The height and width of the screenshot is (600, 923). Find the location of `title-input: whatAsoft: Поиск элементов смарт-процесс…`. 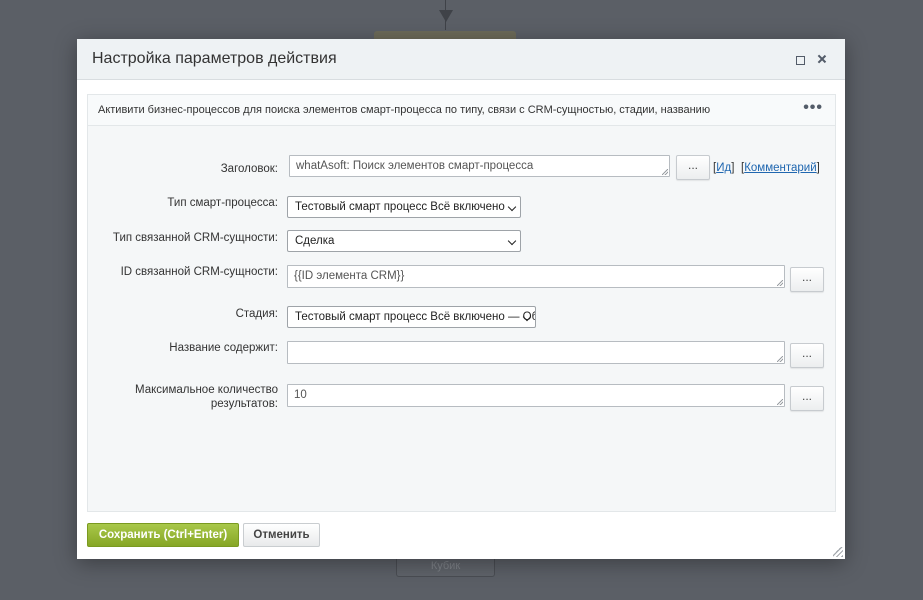

title-input: whatAsoft: Поиск элементов смарт-процесс… is located at coordinates (479, 166).